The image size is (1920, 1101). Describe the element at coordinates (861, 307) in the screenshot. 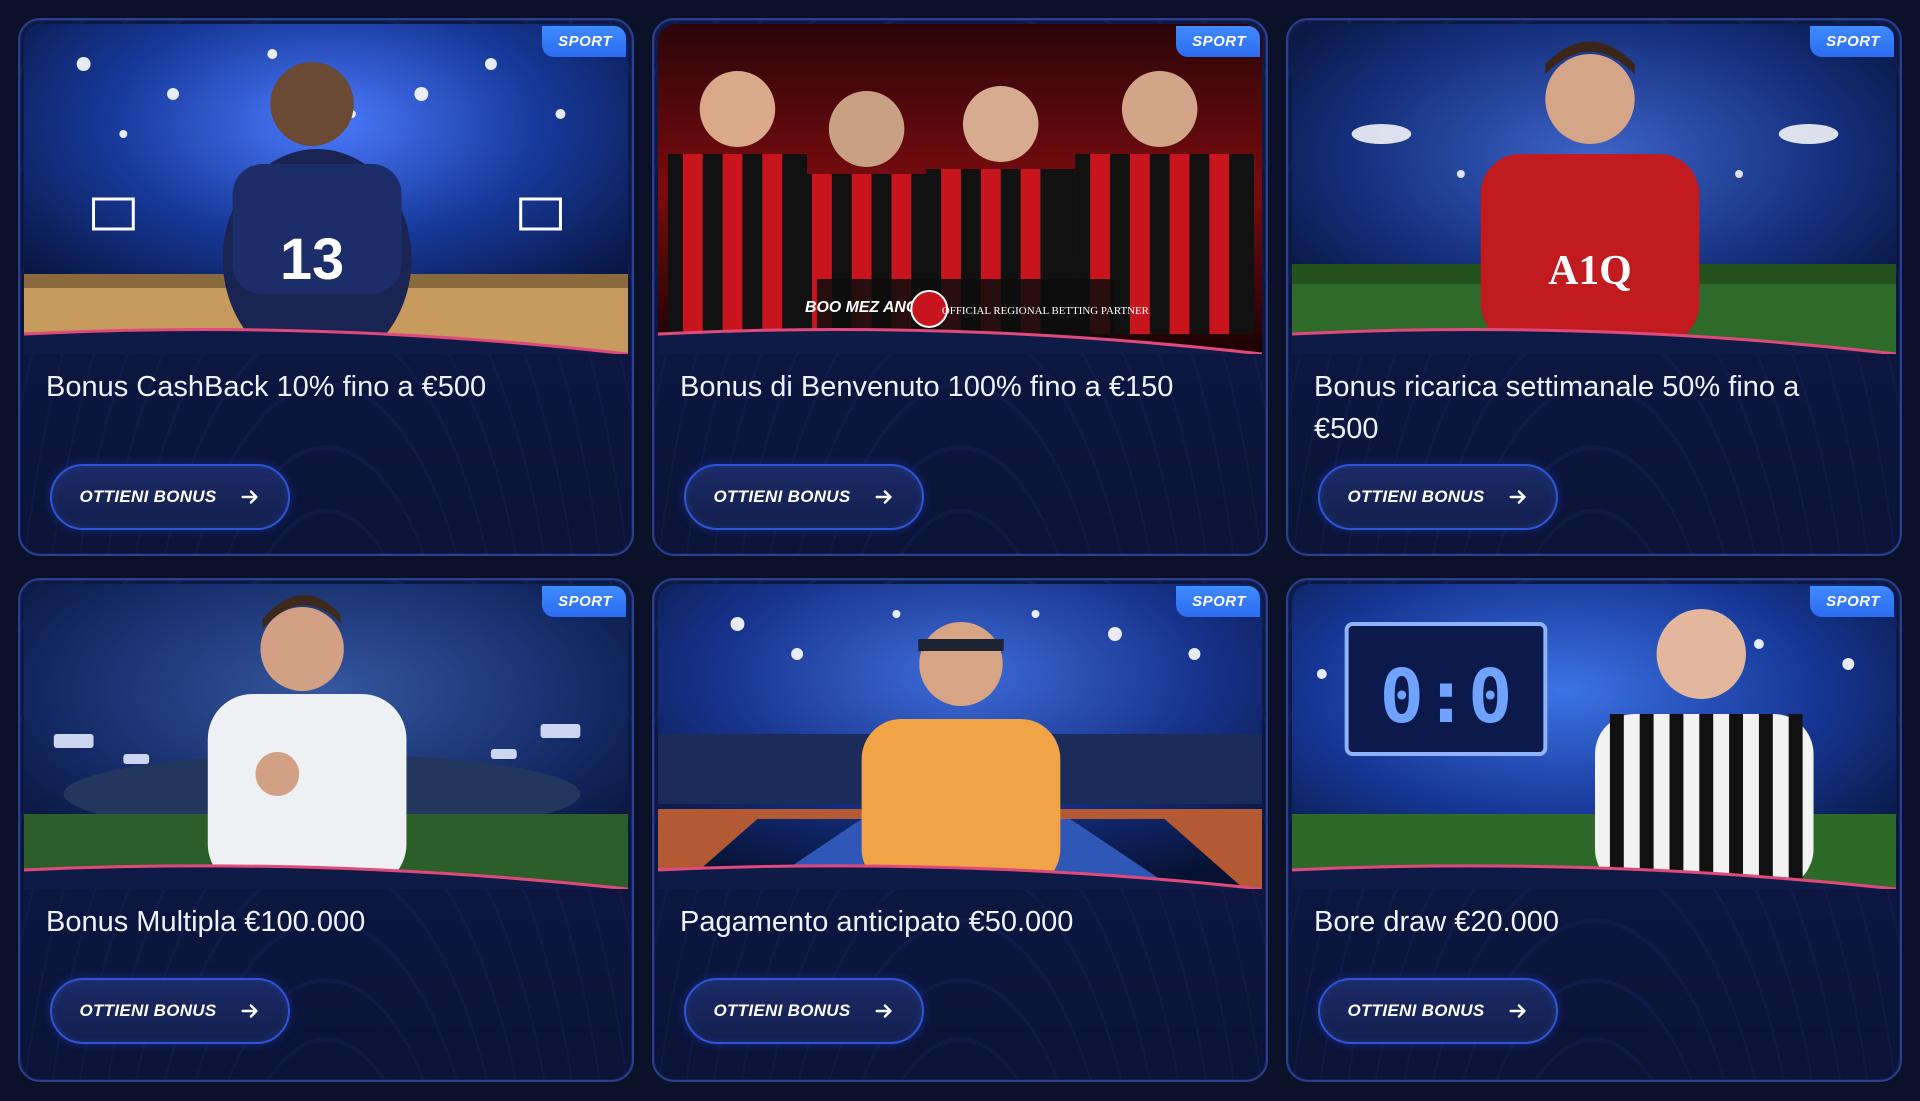

I see `svg-text: BOO MEZ ANG` at that location.